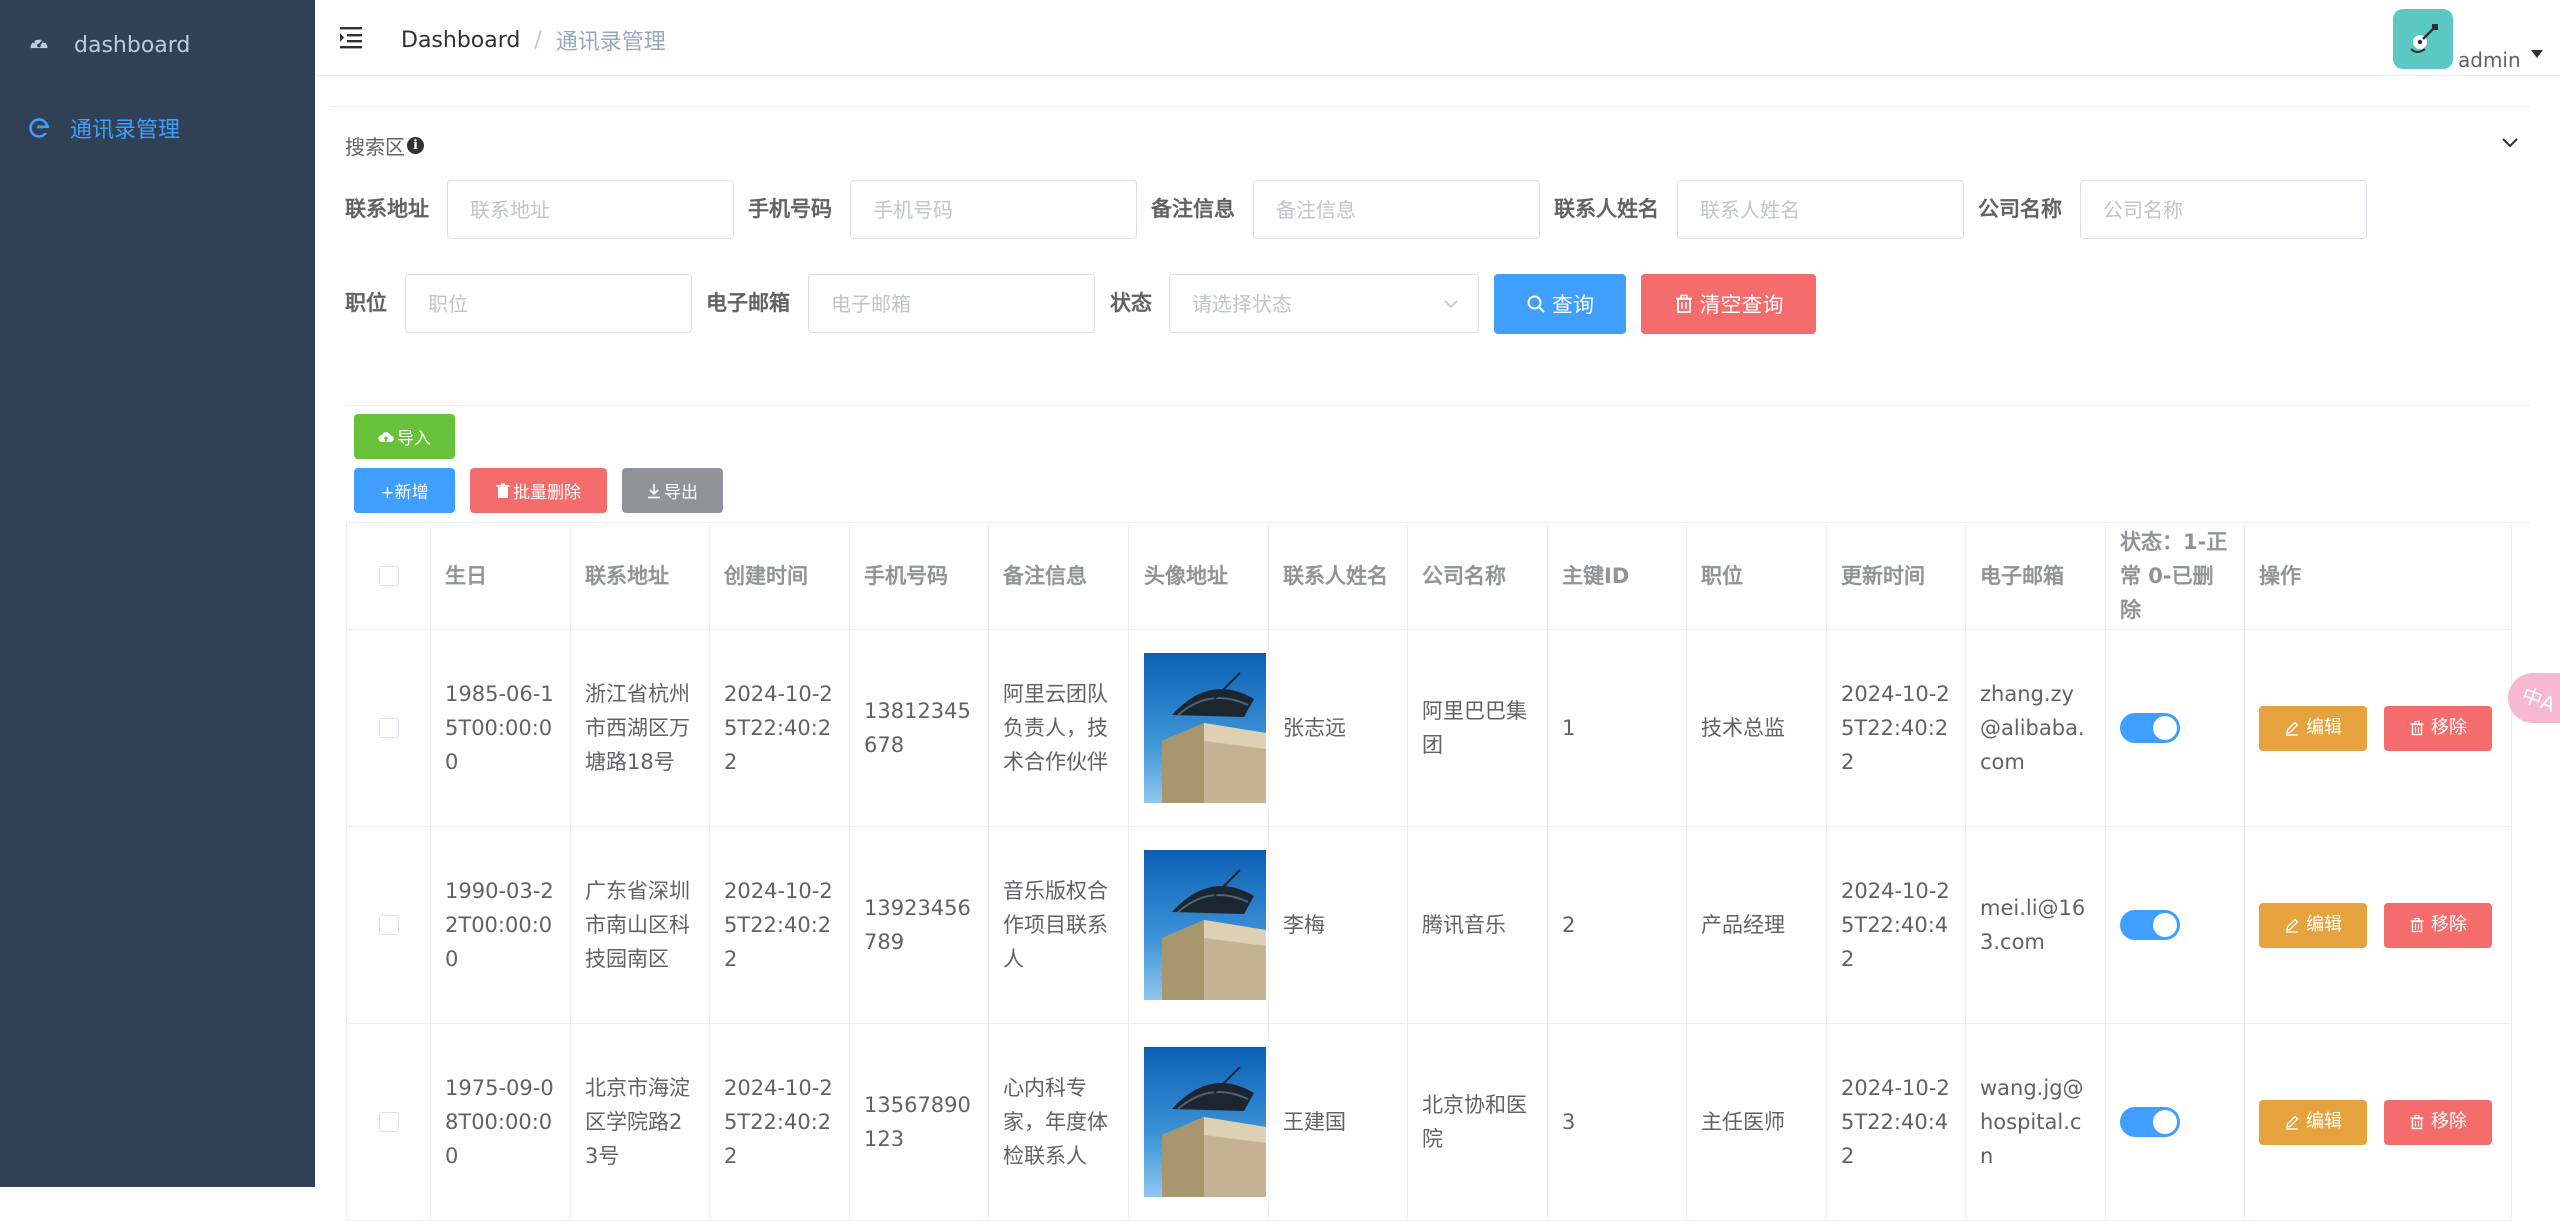 The width and height of the screenshot is (2560, 1221). I want to click on cell-company: 阿里巴巴集团, so click(1478, 728).